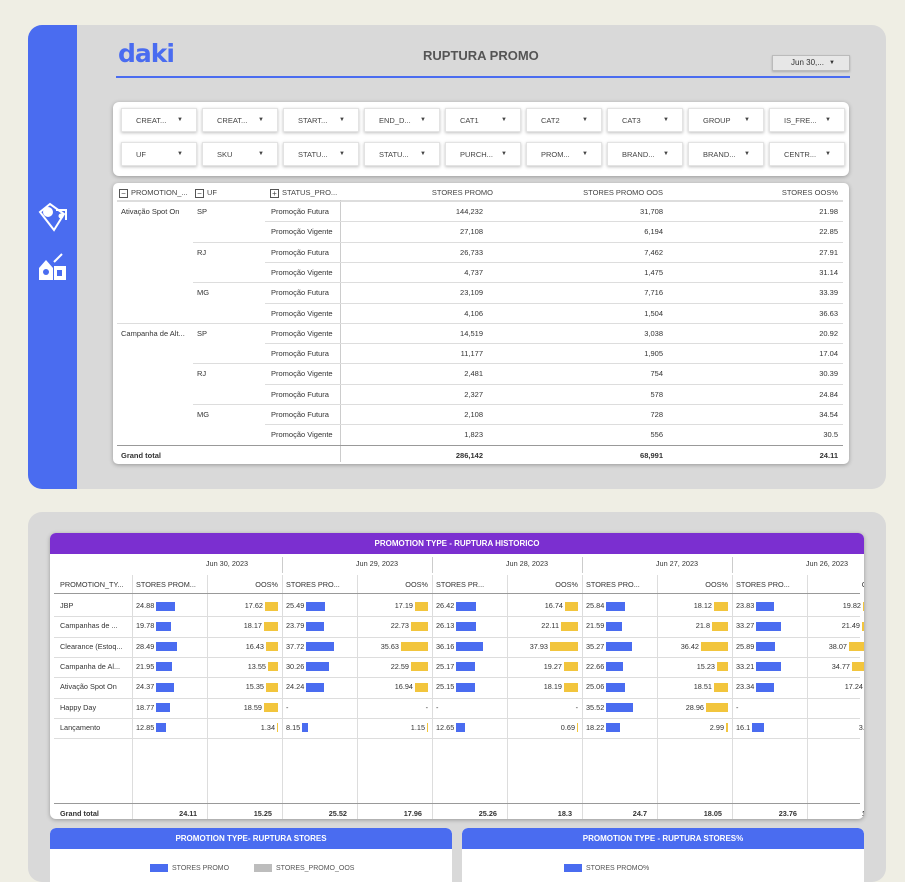 This screenshot has height=882, width=905. Describe the element at coordinates (787, 813) in the screenshot. I see `grand-total-value: 23.76` at that location.